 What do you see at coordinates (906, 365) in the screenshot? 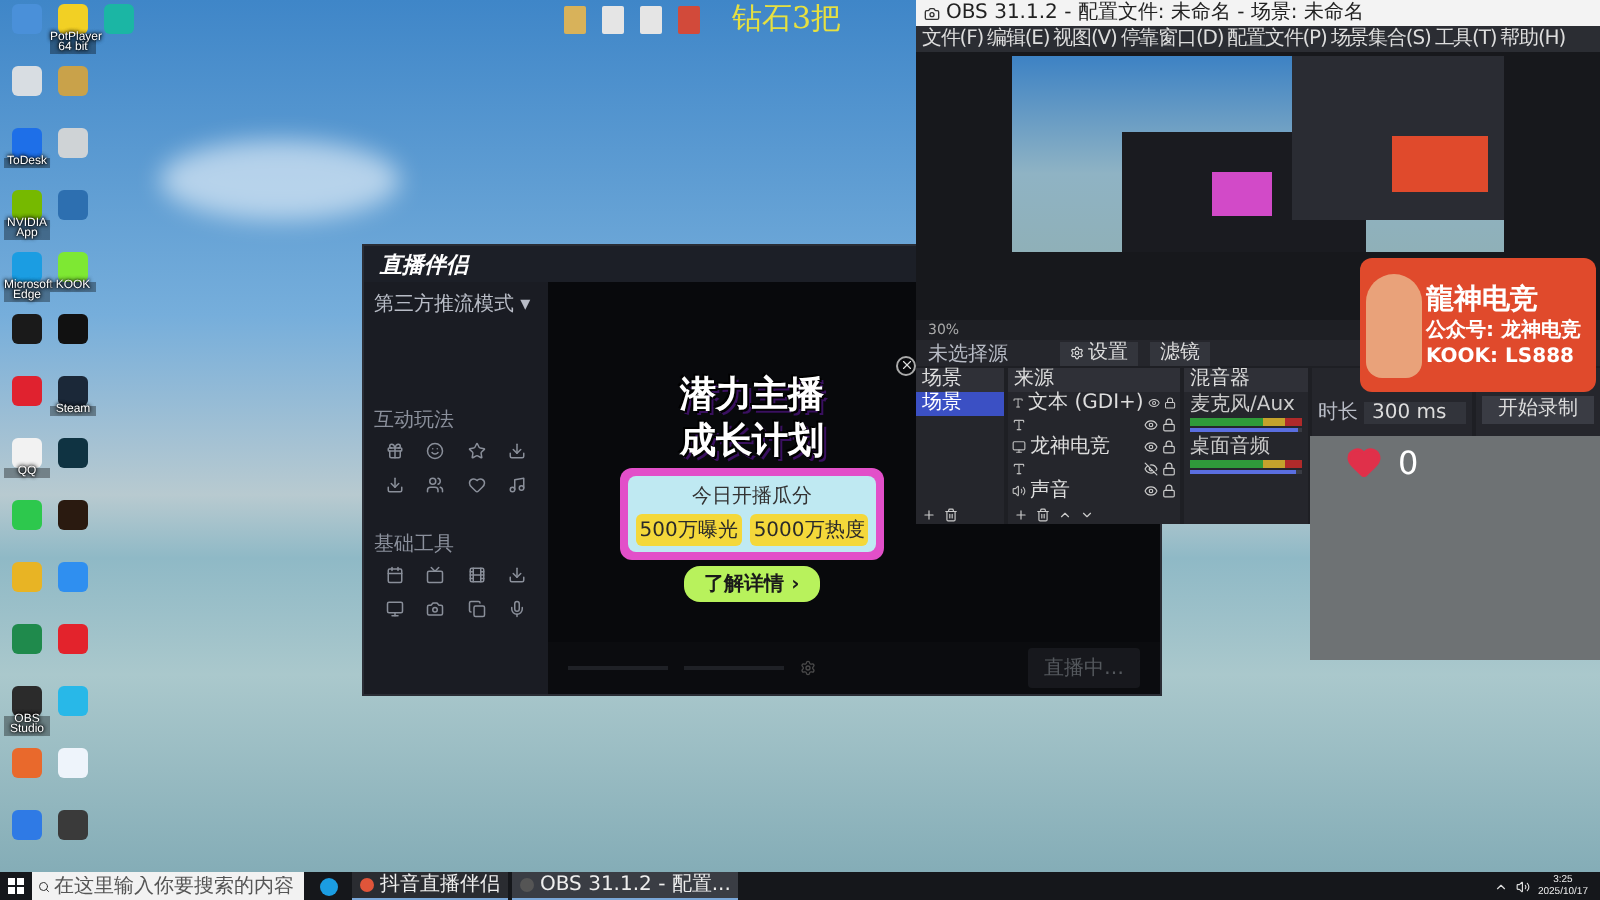
I see `close-icon` at bounding box center [906, 365].